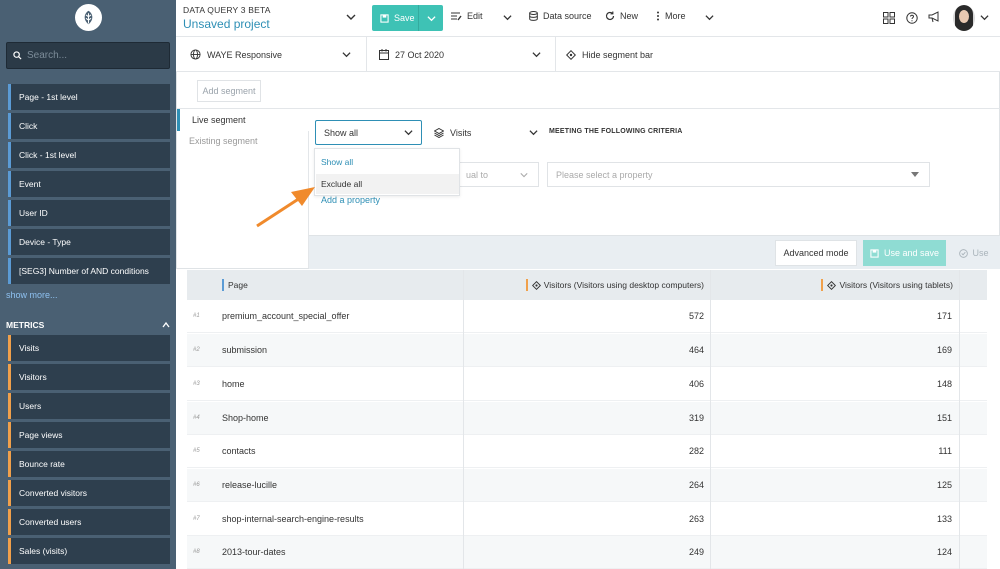 The width and height of the screenshot is (1000, 569). What do you see at coordinates (411, 54) in the screenshot?
I see `date-selector: 27 Oct 2020` at bounding box center [411, 54].